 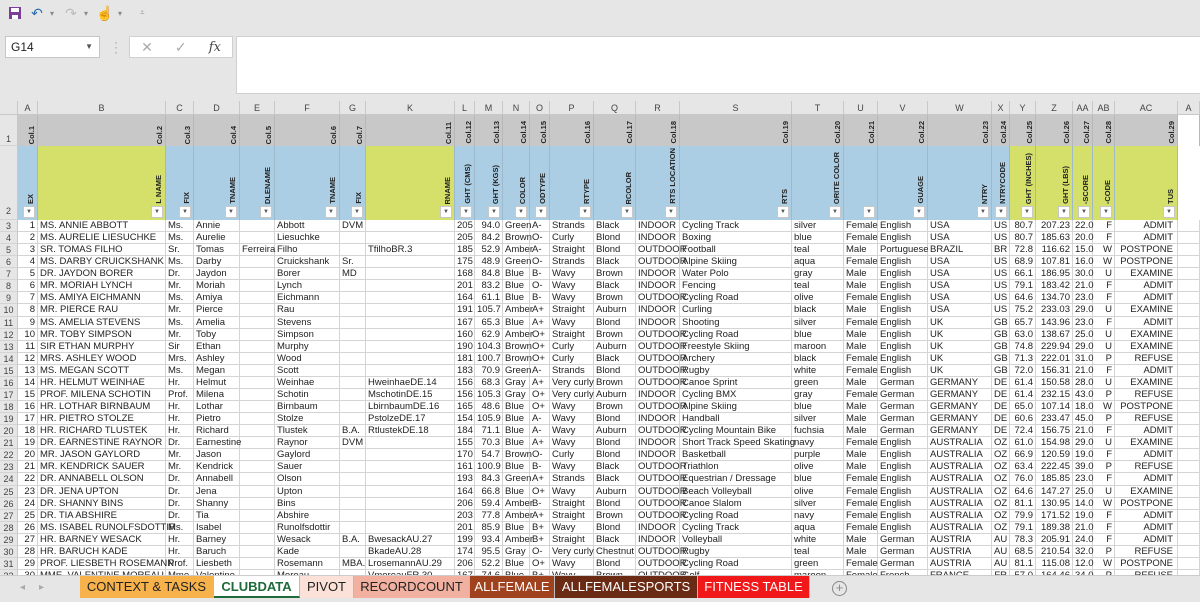 What do you see at coordinates (512, 587) in the screenshot?
I see `sheet-tab-allfemale: ALLFEMALE` at bounding box center [512, 587].